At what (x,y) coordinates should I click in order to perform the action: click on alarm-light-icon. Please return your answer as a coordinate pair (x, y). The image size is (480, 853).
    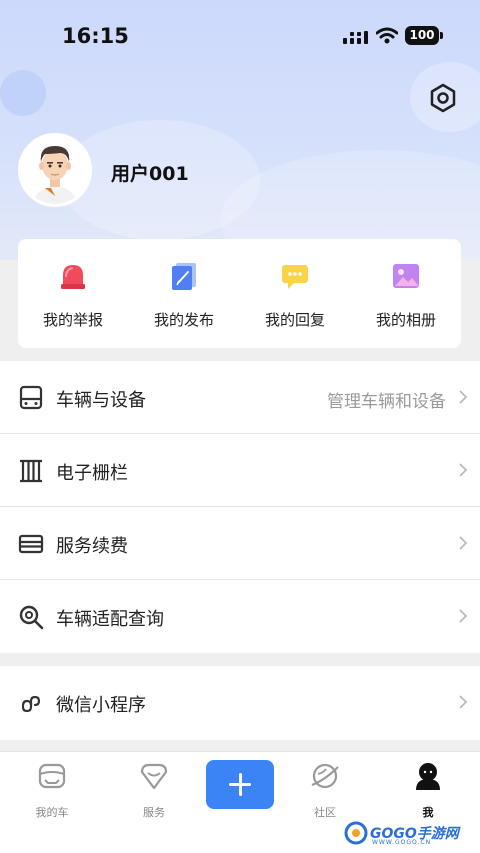
    Looking at the image, I should click on (73, 277).